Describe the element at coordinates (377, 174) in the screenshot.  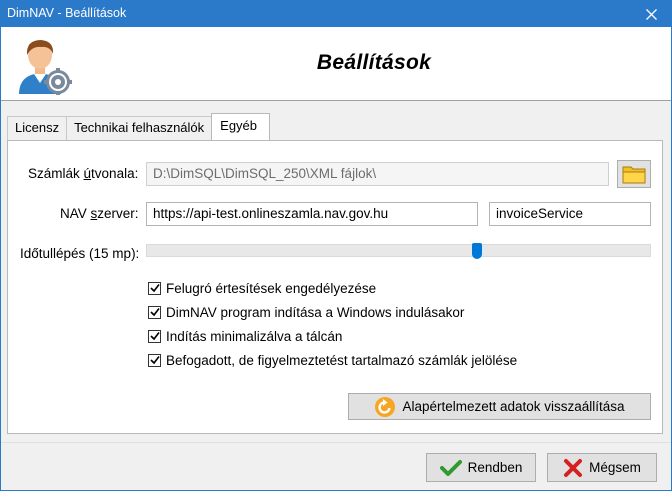
I see `invoice-path-field: D:\DimSQL\DimSQL_250\XML fájlok\` at that location.